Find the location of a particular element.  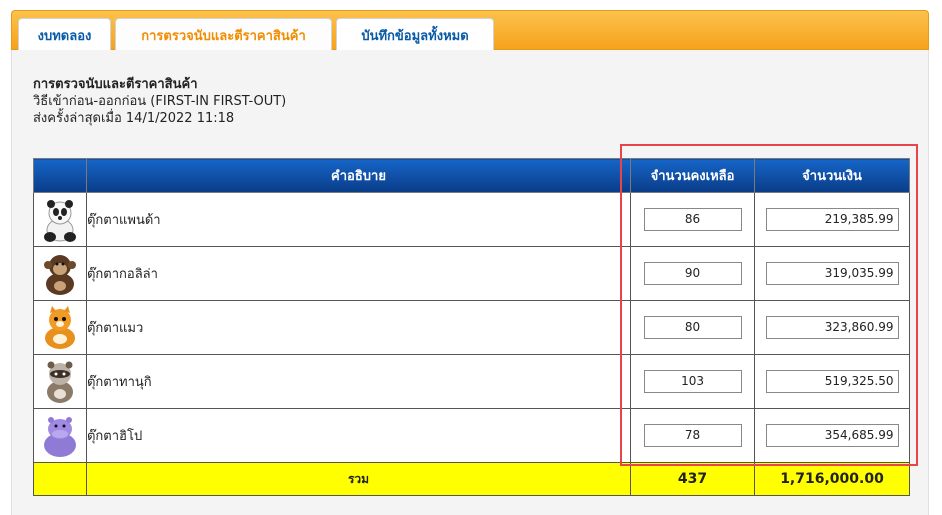

row-quantity-cell: 103 is located at coordinates (693, 381).